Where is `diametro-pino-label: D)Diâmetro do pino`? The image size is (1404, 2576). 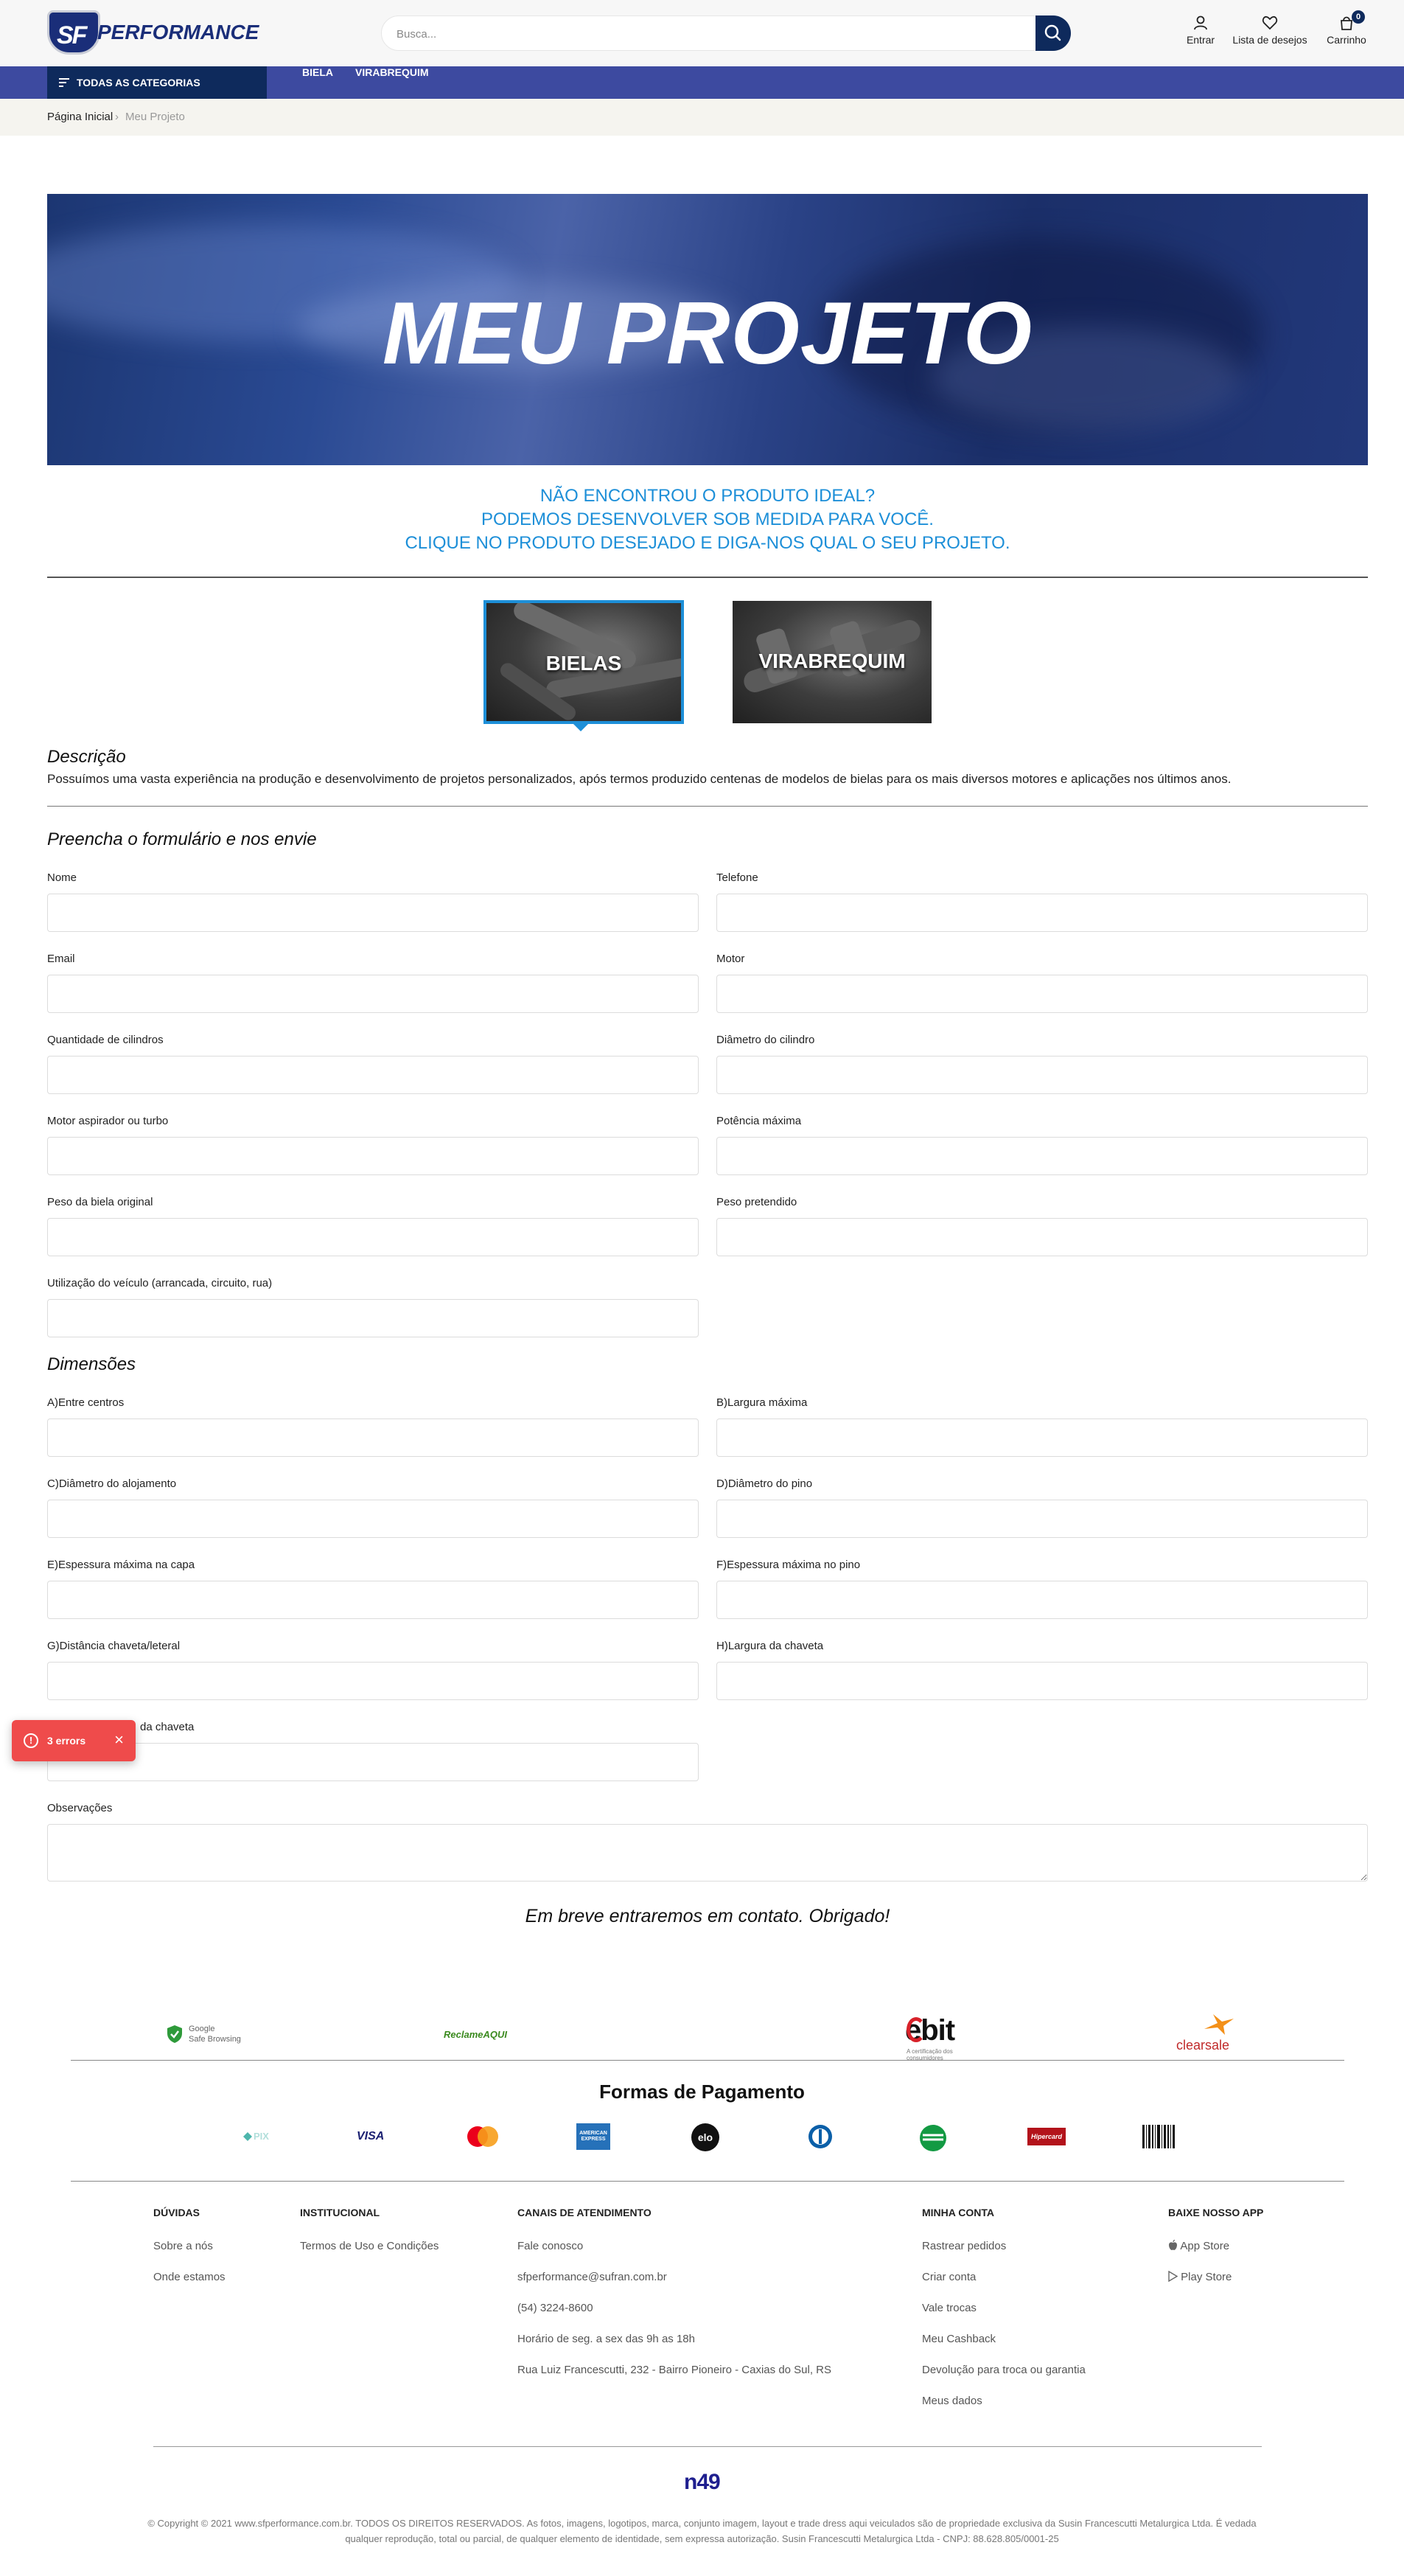
diametro-pino-label: D)Diâmetro do pino is located at coordinates (765, 1483).